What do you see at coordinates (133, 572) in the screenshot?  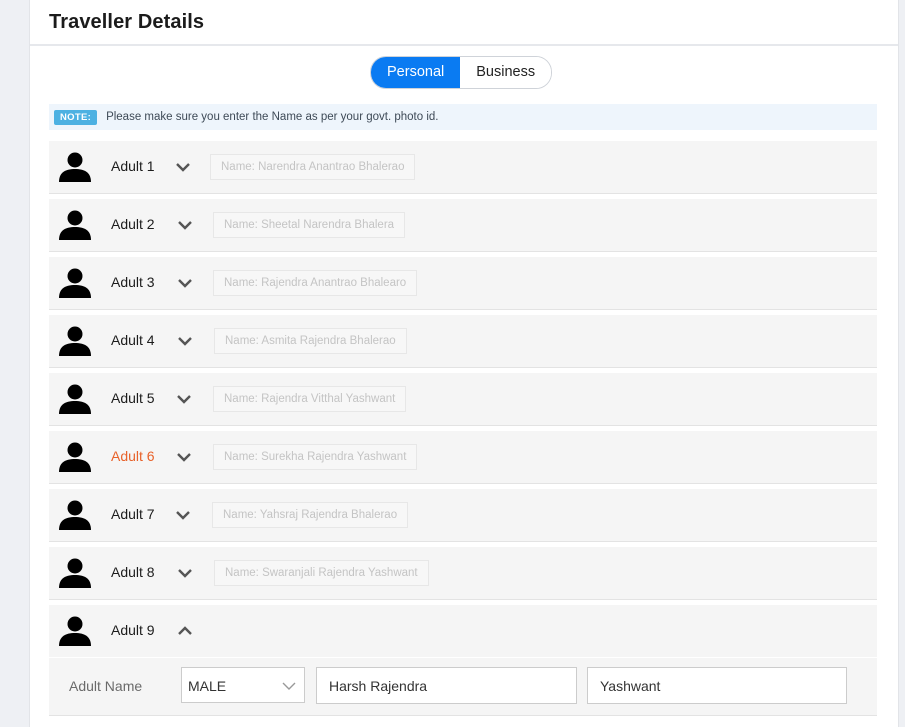 I see `traveller-label: Adult 8` at bounding box center [133, 572].